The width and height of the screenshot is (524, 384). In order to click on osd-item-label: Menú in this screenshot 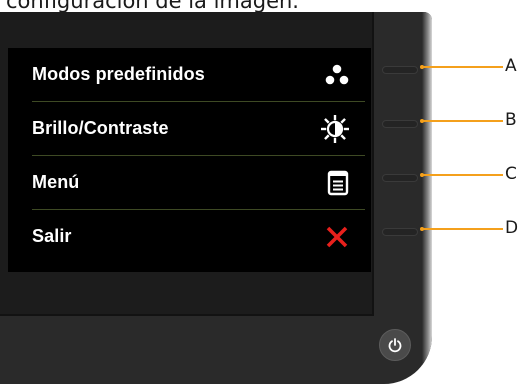, I will do `click(56, 182)`.